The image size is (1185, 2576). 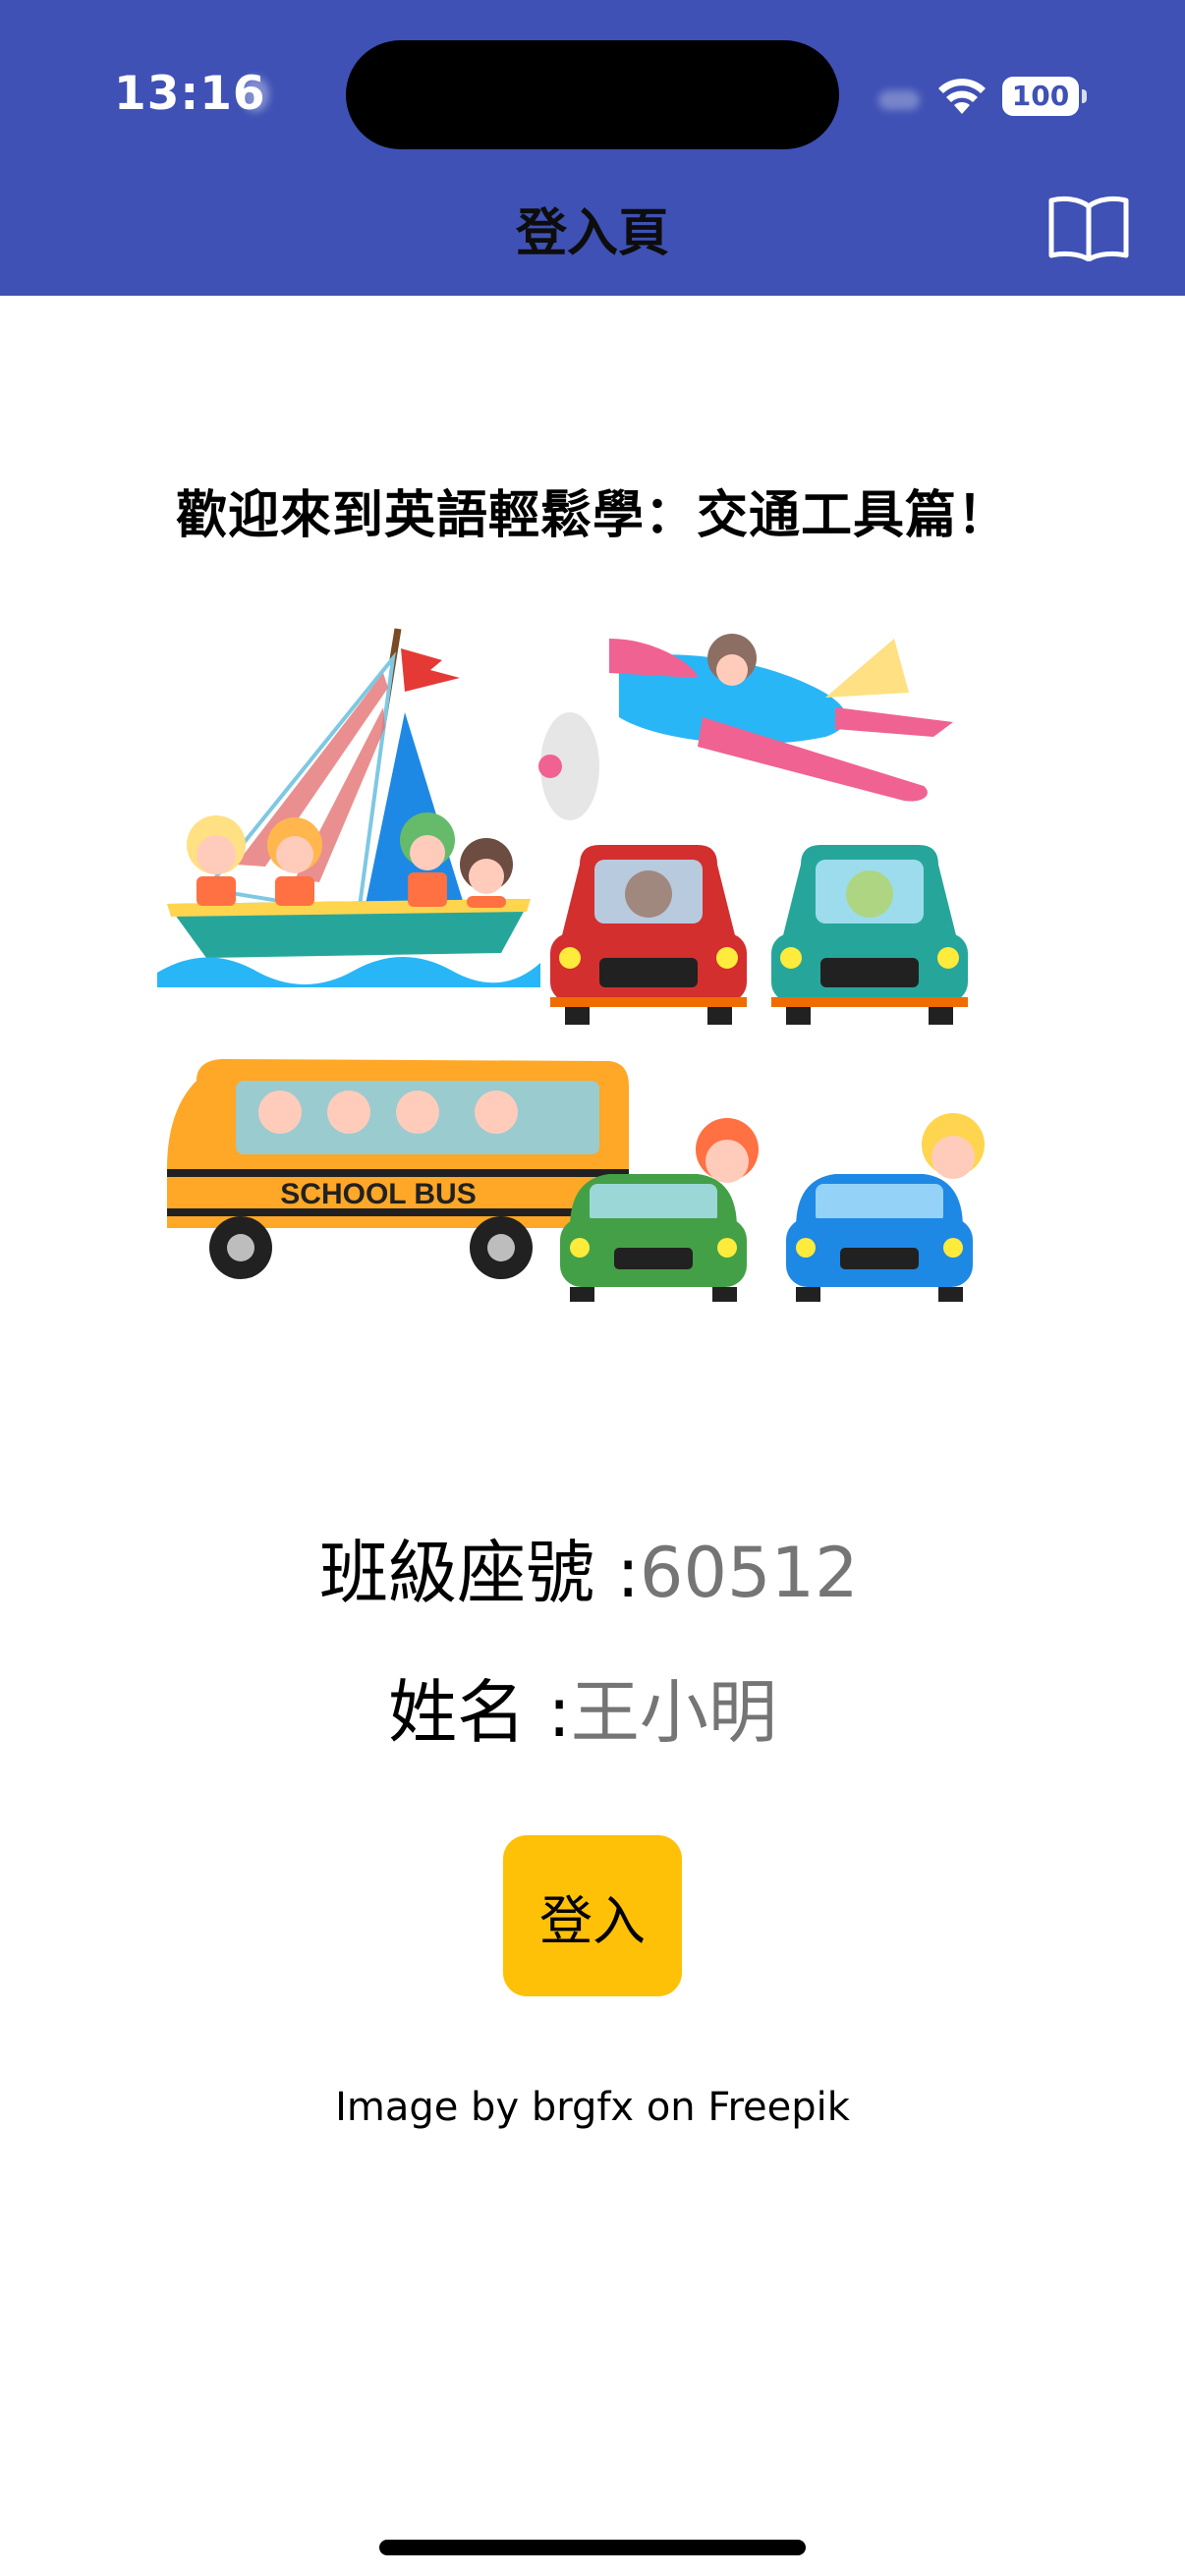 I want to click on bus-sign: SCHOOL BUS, so click(x=378, y=1194).